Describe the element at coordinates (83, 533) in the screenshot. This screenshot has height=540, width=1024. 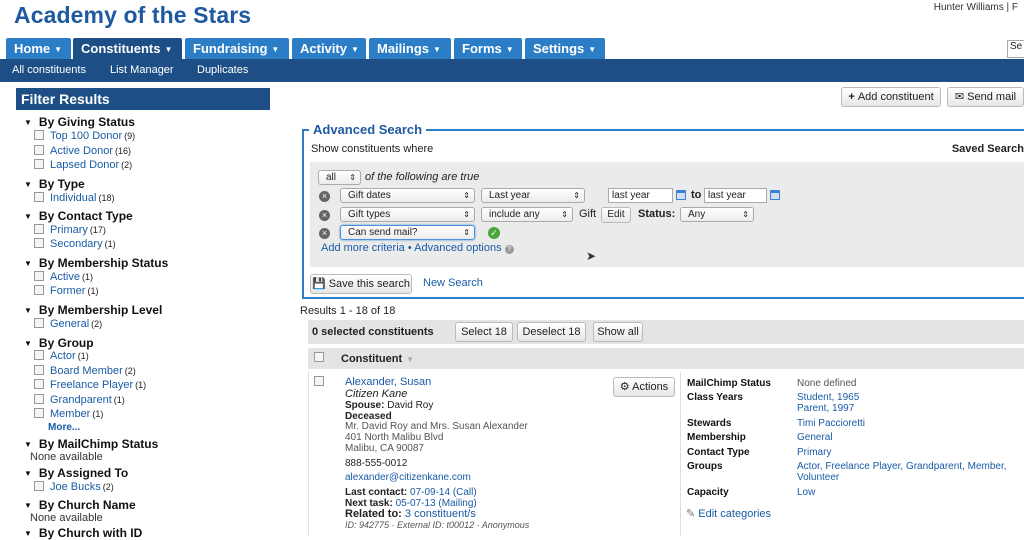
I see `filter-group-church-id: ▼ By Church with ID` at that location.